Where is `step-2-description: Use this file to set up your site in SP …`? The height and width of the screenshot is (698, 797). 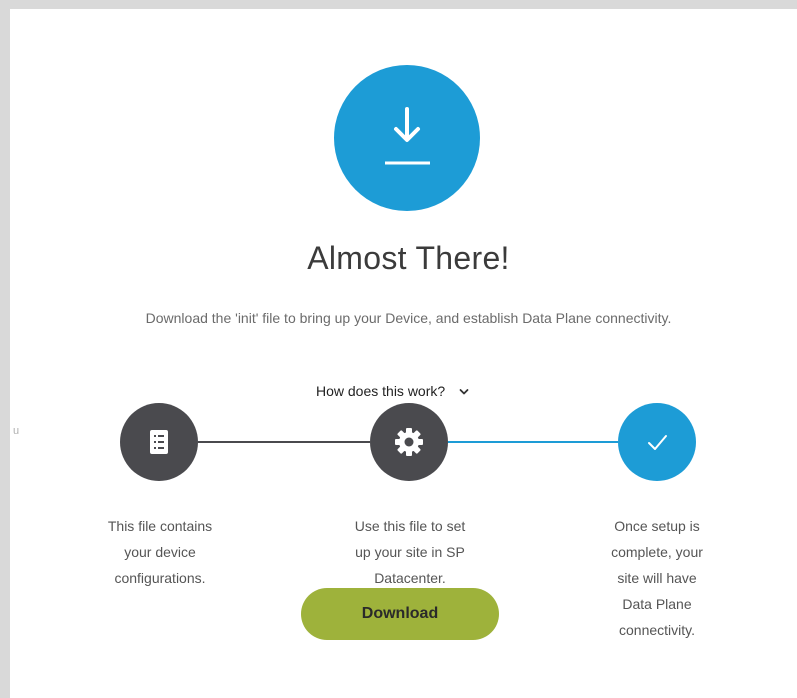 step-2-description: Use this file to set up your site in SP … is located at coordinates (410, 552).